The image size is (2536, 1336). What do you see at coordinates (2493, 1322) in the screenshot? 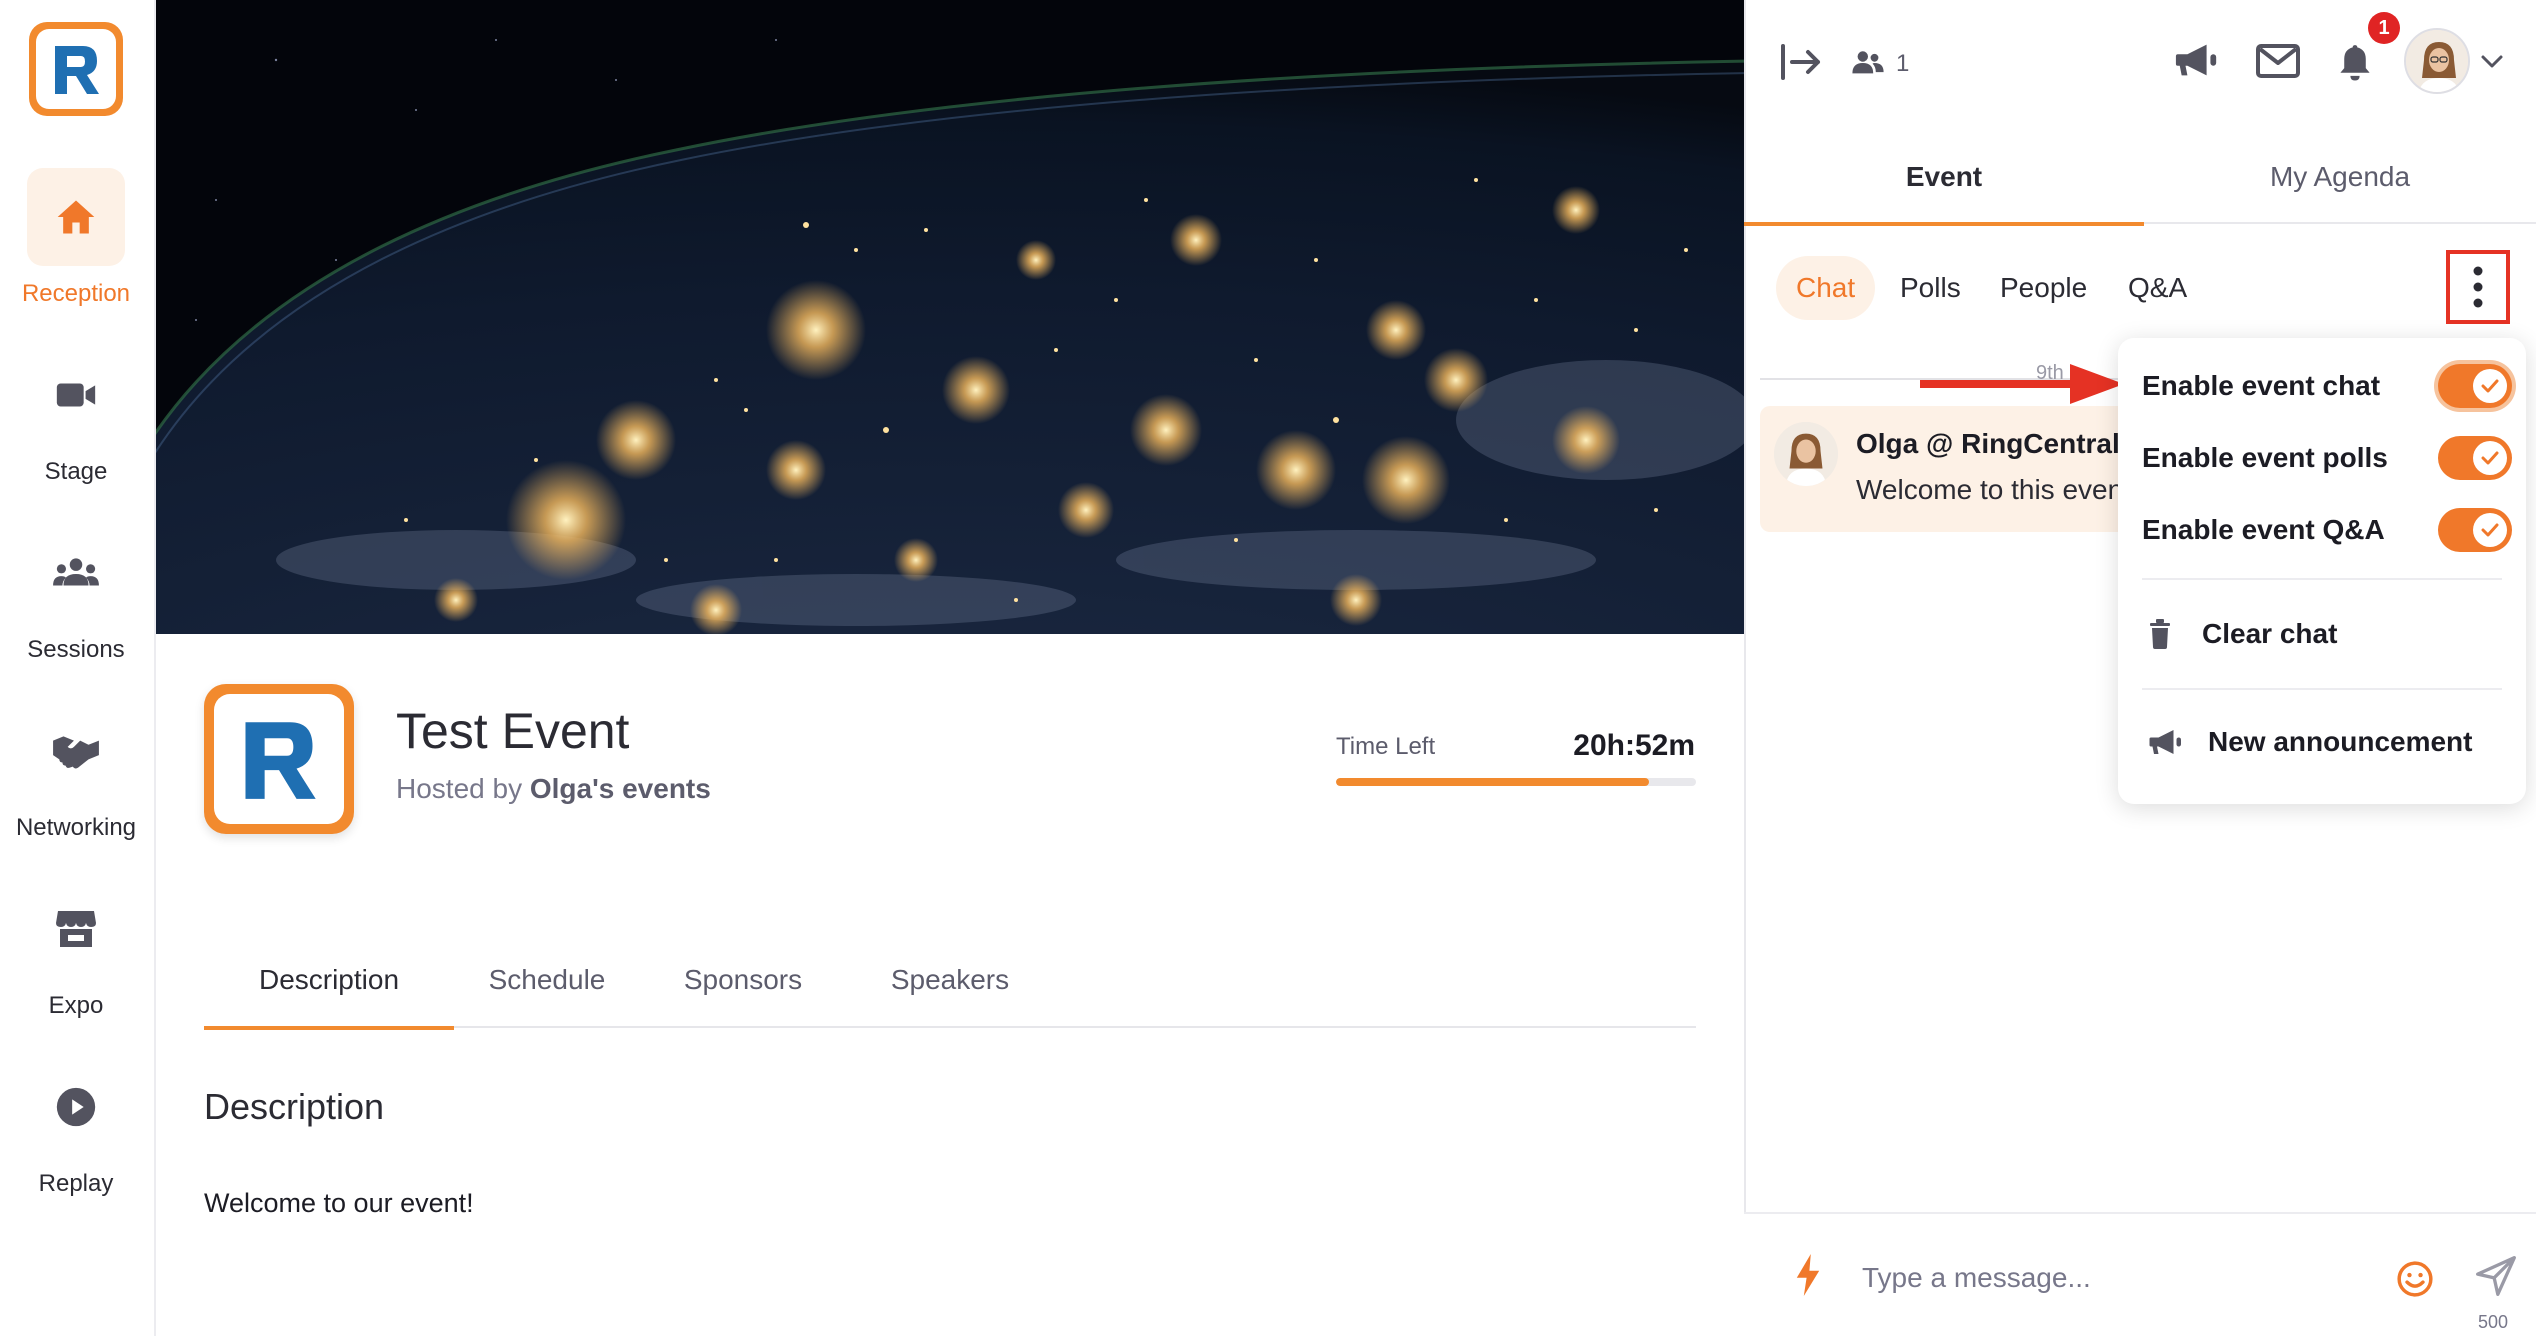
I see `character-limit: 500` at bounding box center [2493, 1322].